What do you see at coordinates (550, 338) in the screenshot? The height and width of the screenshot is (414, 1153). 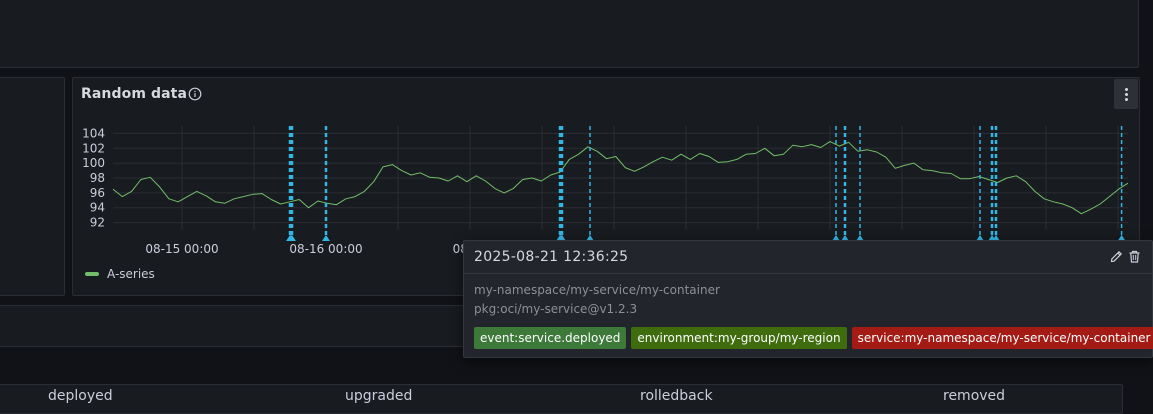 I see `annotation-tag: event:service.deployed` at bounding box center [550, 338].